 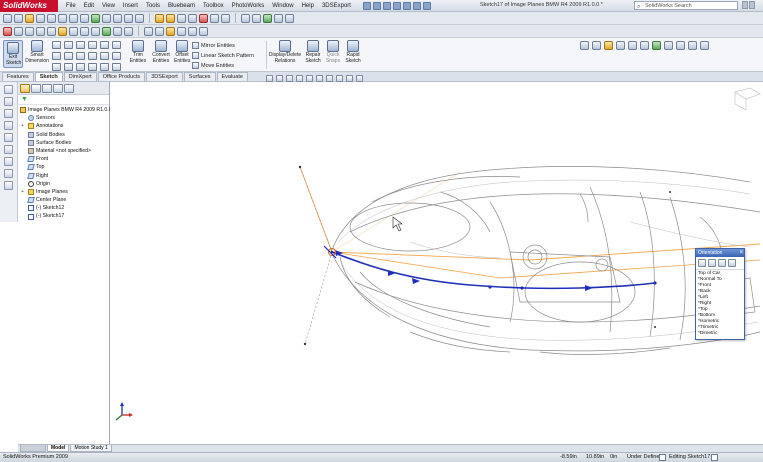 What do you see at coordinates (712, 263) in the screenshot?
I see `update-standard-views-icon` at bounding box center [712, 263].